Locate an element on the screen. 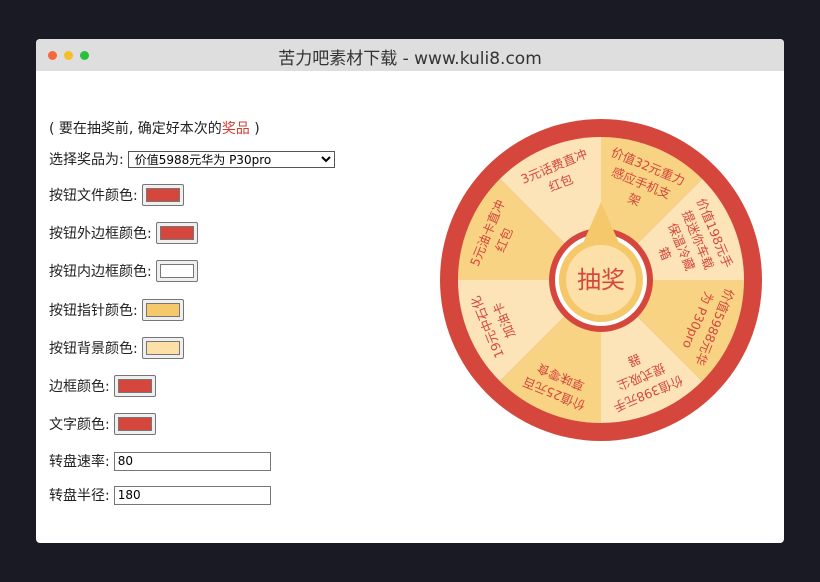  button-inner-border-color-picker is located at coordinates (176, 271).